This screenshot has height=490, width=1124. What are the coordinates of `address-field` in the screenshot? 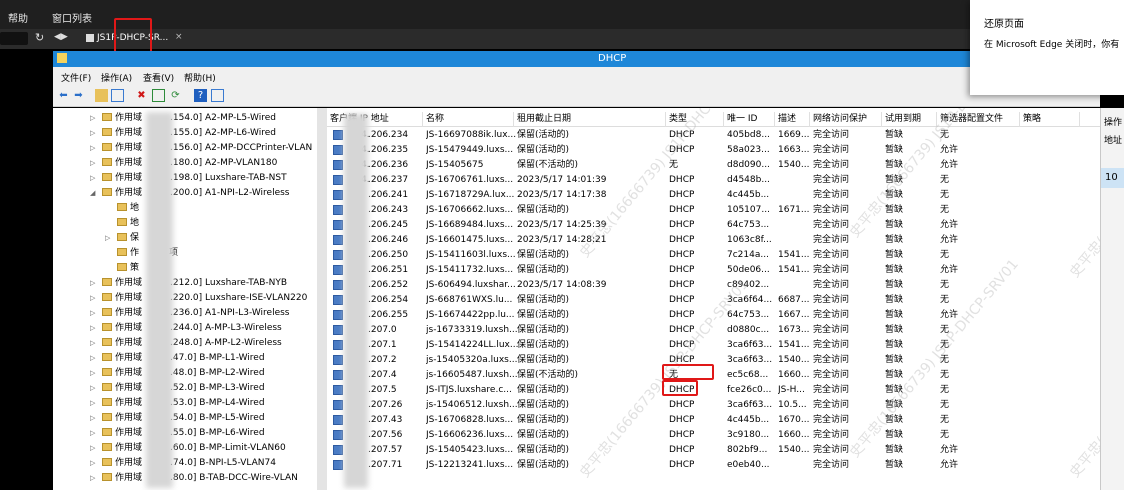 It's located at (14, 38).